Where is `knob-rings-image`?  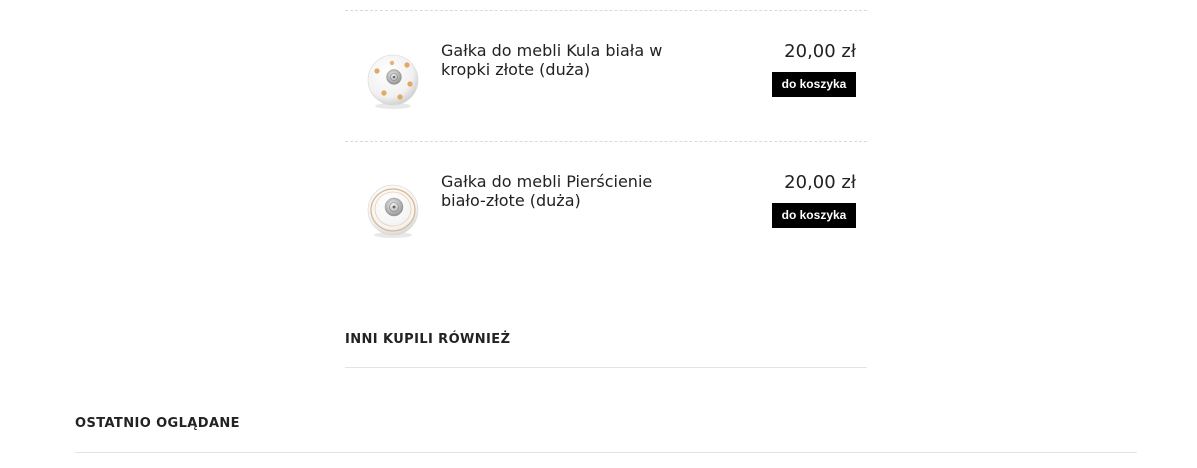 knob-rings-image is located at coordinates (393, 211).